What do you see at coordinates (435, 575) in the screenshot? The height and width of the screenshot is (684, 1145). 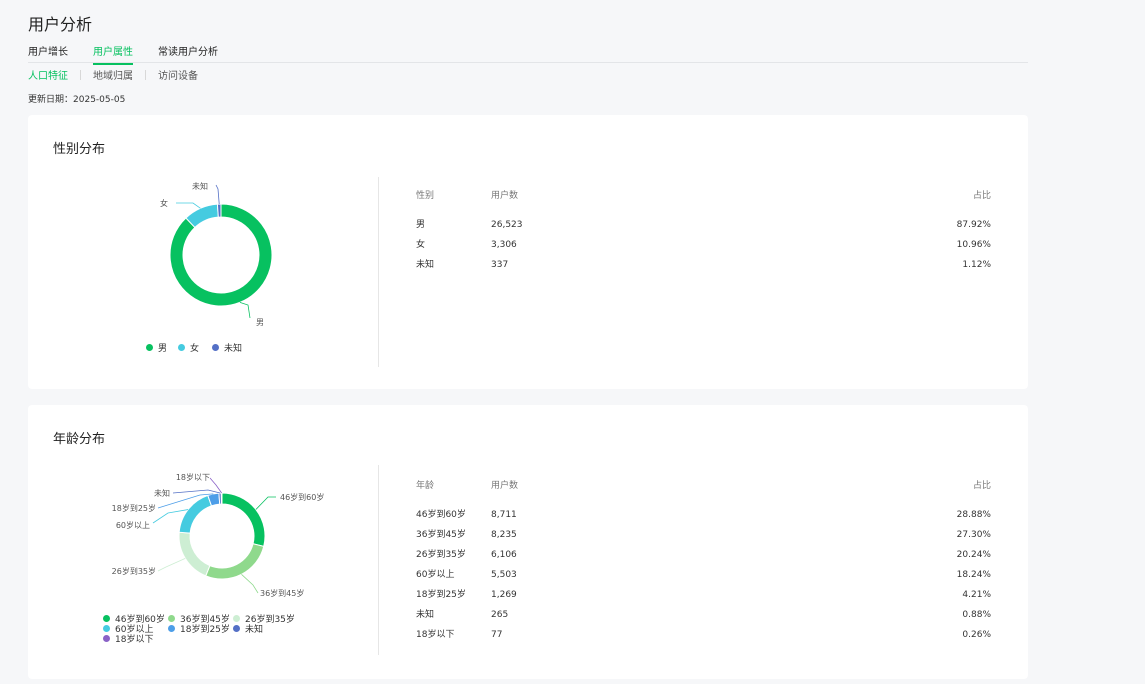 I see `cell-name: 60岁以上` at bounding box center [435, 575].